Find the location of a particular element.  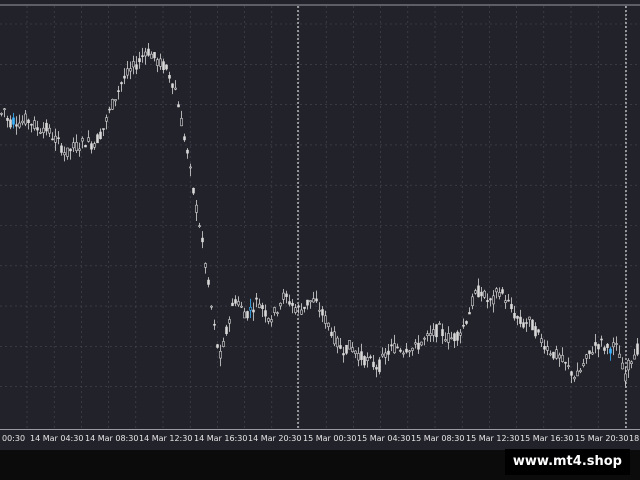

time-axis-tick-label: 14 Mar 08:30 is located at coordinates (112, 438).